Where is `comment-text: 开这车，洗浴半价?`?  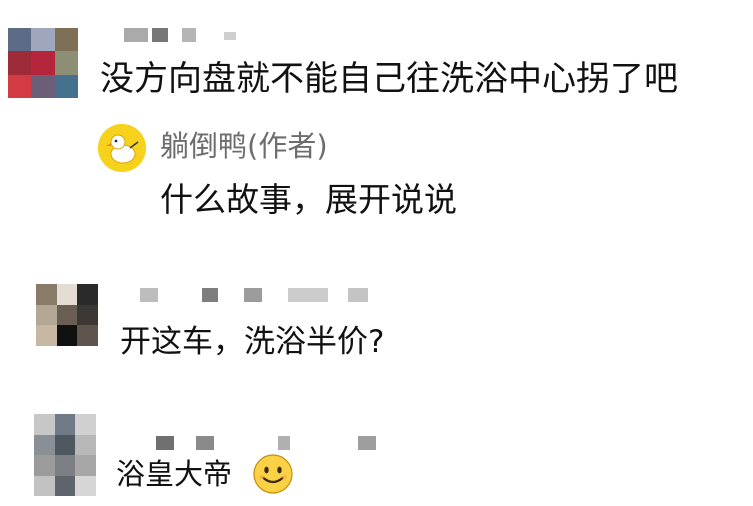 comment-text: 开这车，洗浴半价? is located at coordinates (252, 342).